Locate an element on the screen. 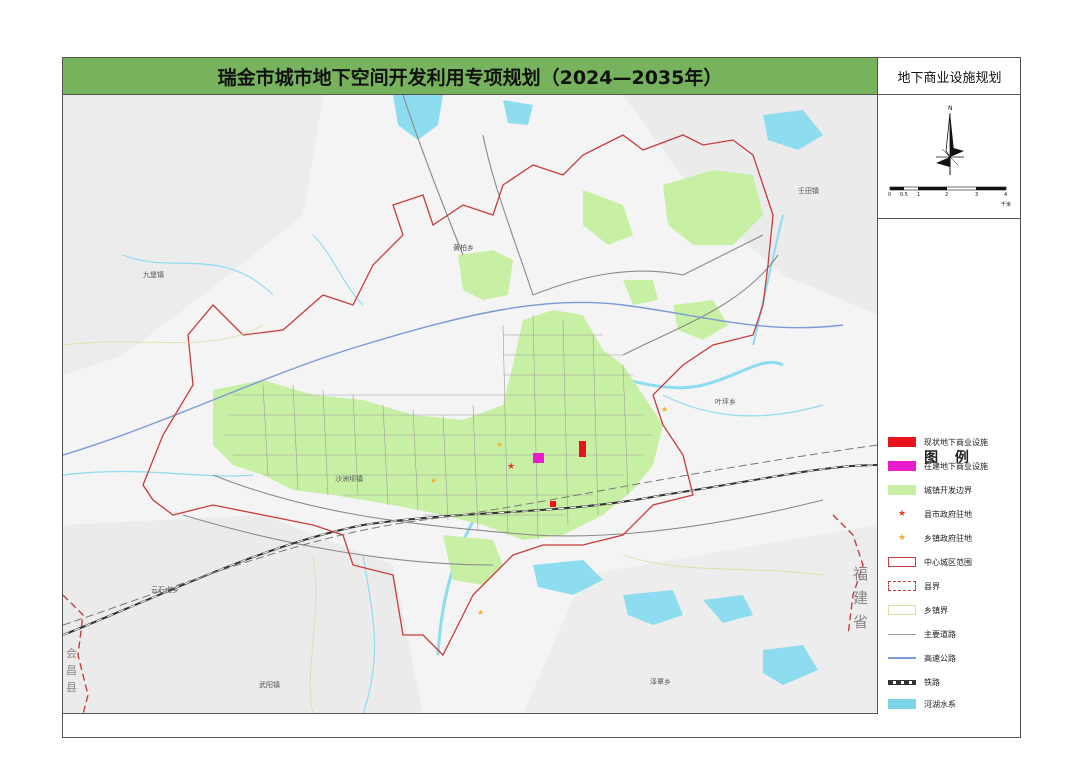  scale-tick: 3 is located at coordinates (977, 195).